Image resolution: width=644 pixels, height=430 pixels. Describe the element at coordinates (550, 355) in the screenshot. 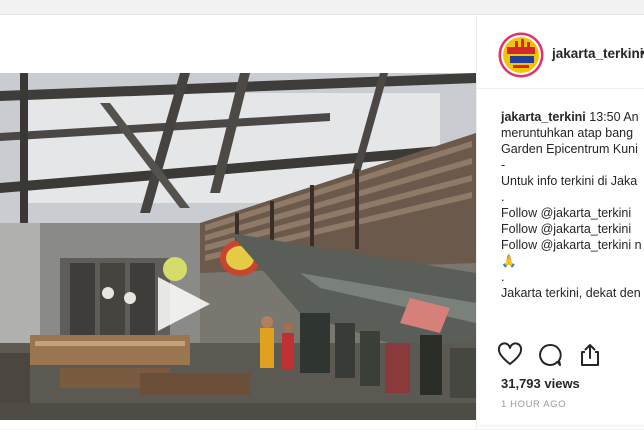

I see `comment-icon` at that location.